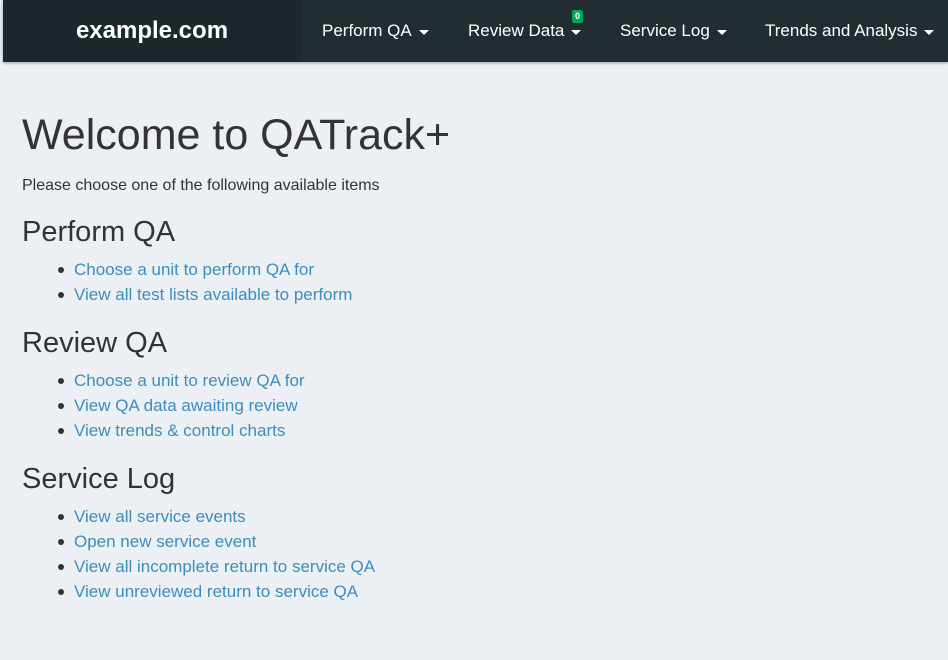  I want to click on section-heading-service-log: Service Log, so click(99, 479).